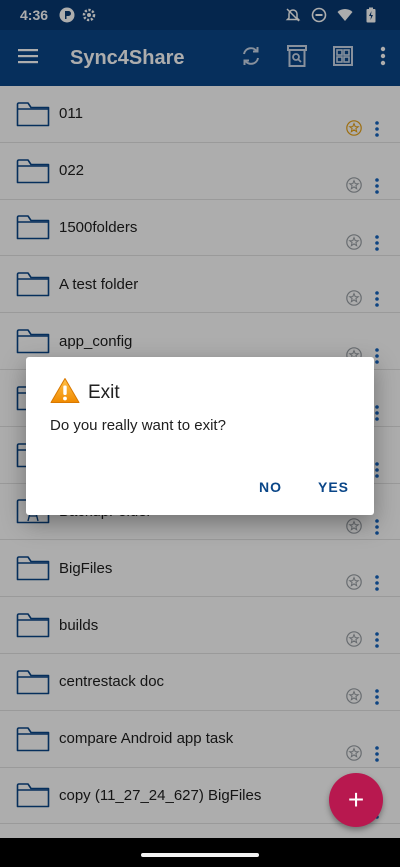  Describe the element at coordinates (333, 487) in the screenshot. I see `yes-button: YES` at that location.